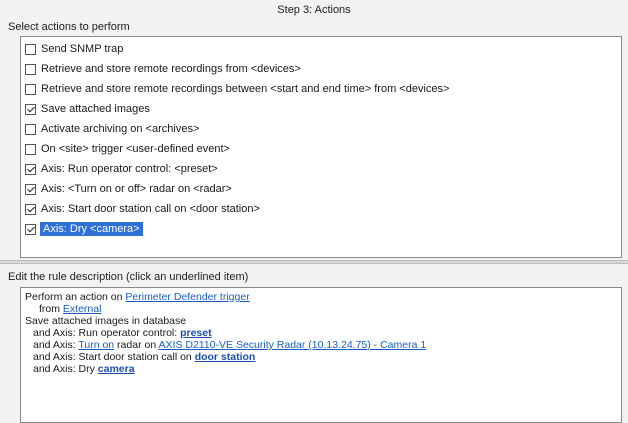 The image size is (628, 423). I want to click on action-label: Axis: Dry <camera>, so click(91, 229).